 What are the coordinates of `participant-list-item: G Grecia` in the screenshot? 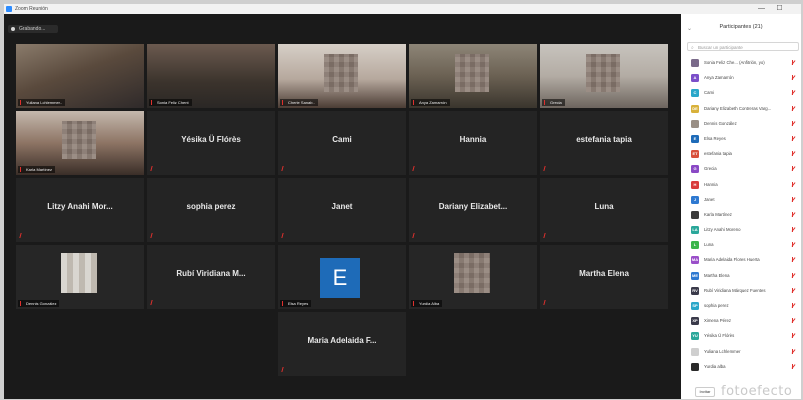 It's located at (744, 169).